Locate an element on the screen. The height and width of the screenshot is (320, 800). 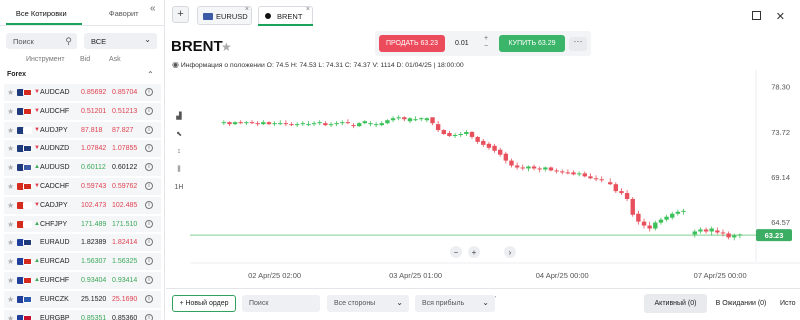
category-select: ВСЕ ⌄ is located at coordinates (120, 41).